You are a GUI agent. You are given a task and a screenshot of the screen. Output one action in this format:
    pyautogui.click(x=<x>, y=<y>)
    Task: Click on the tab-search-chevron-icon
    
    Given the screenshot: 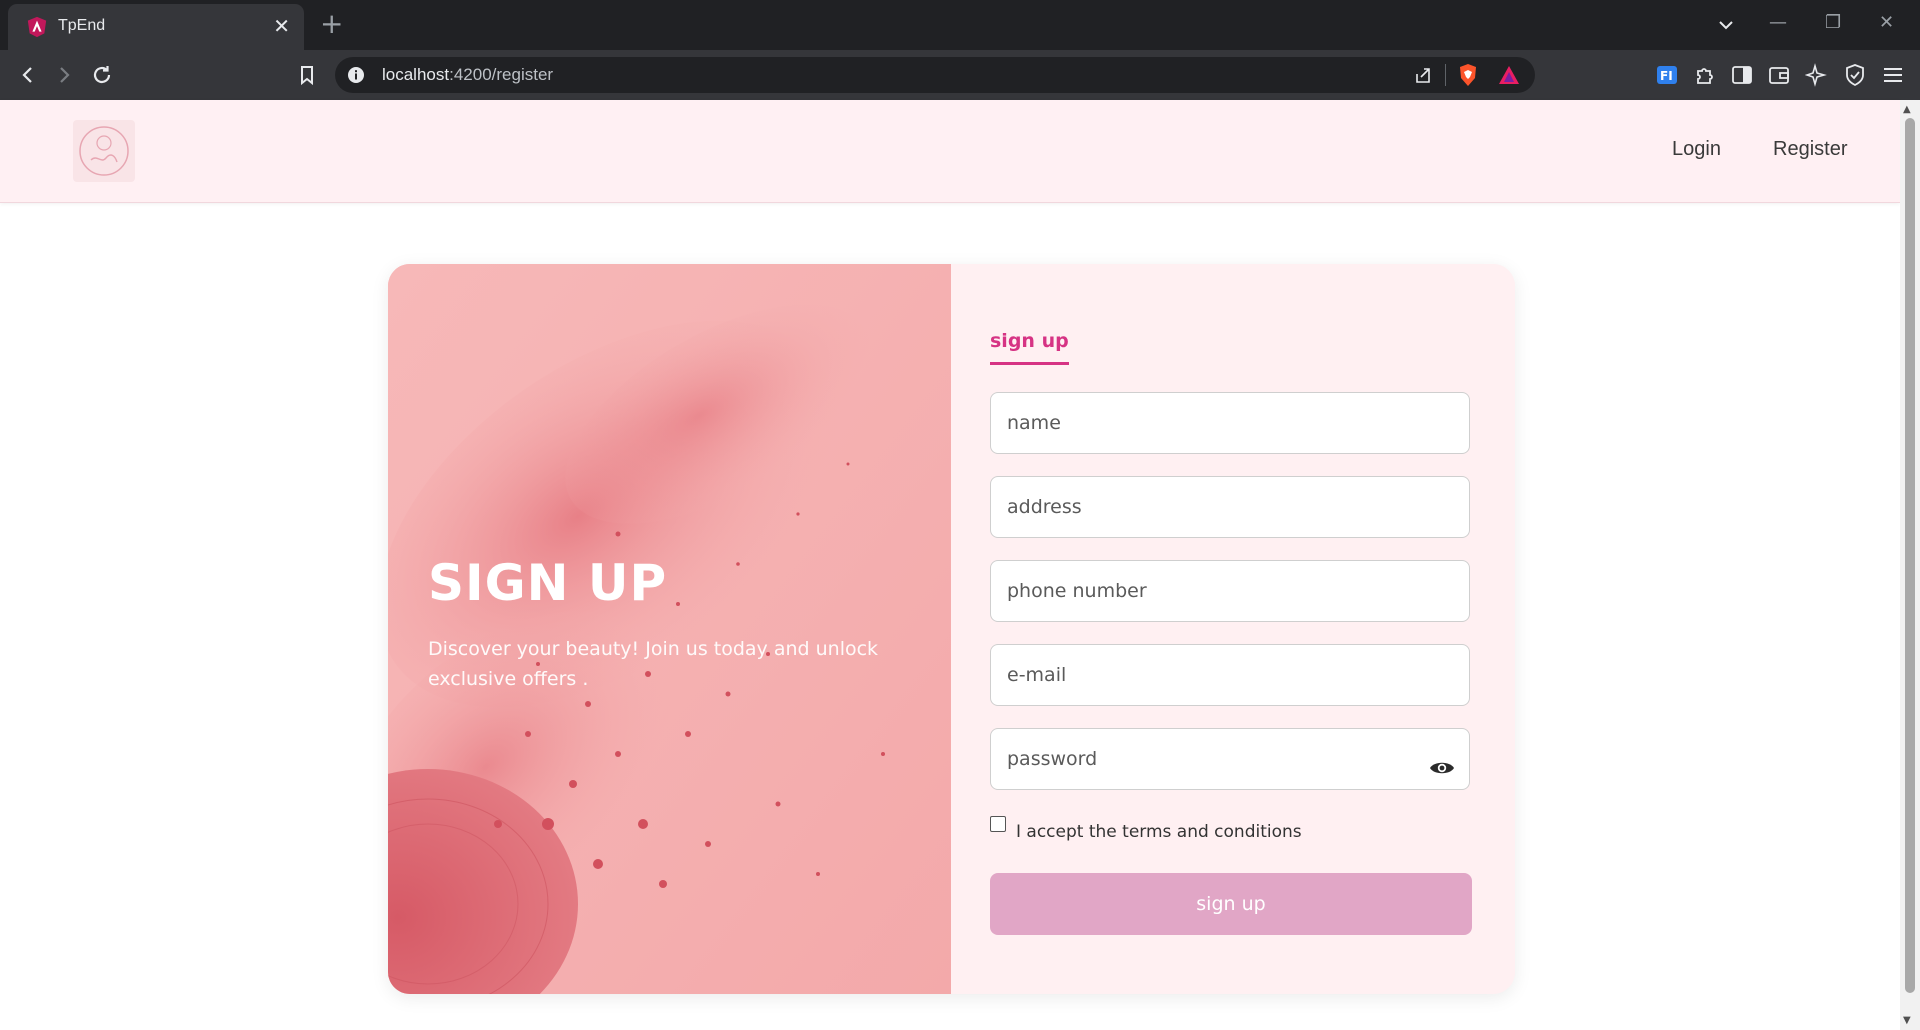 What is the action you would take?
    pyautogui.click(x=1726, y=25)
    